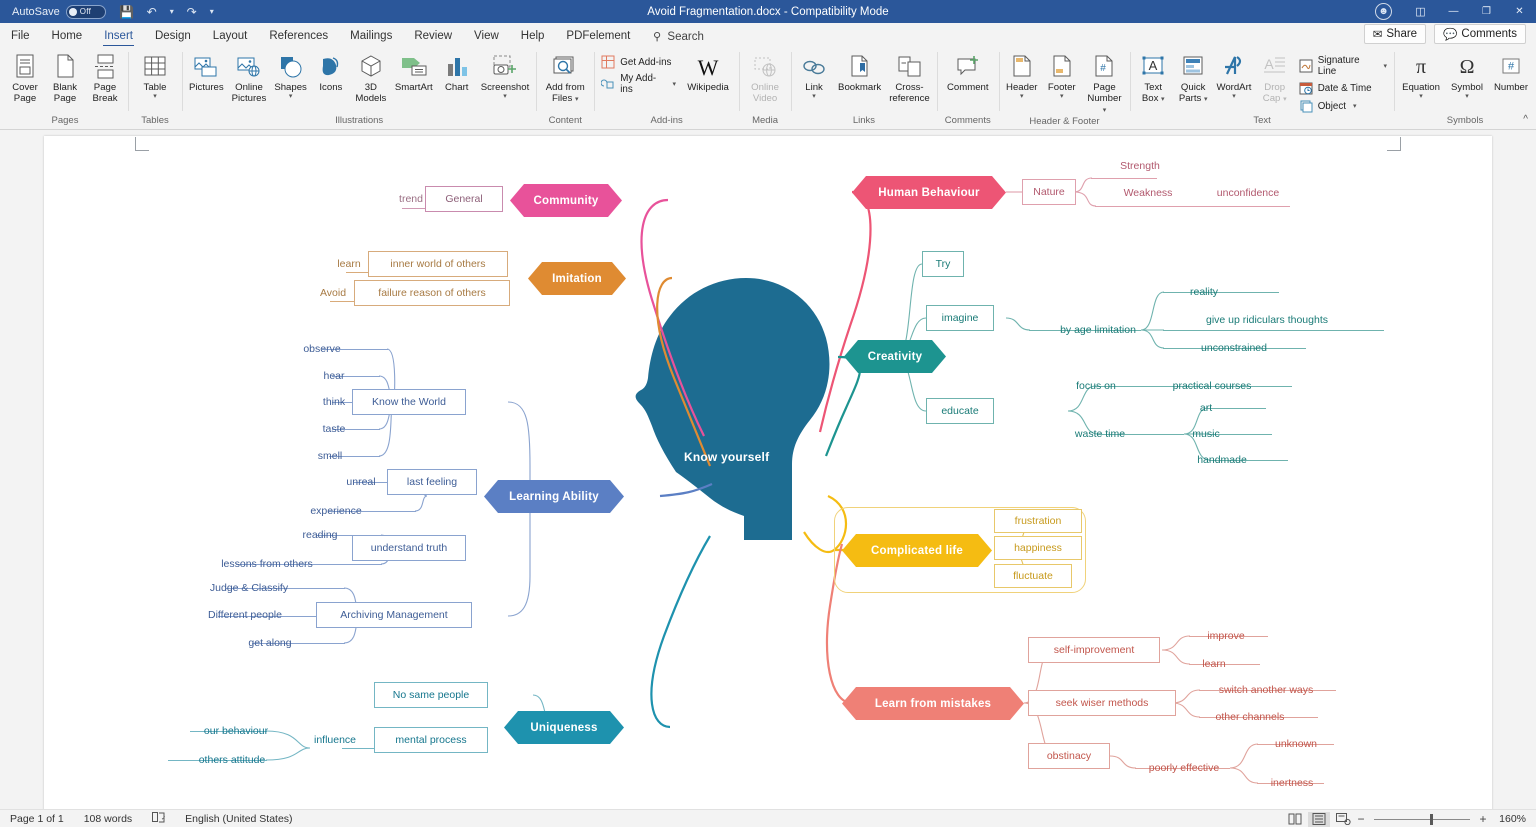 The image size is (1536, 827). What do you see at coordinates (1343, 106) in the screenshot?
I see `object-button: Object ▾` at bounding box center [1343, 106].